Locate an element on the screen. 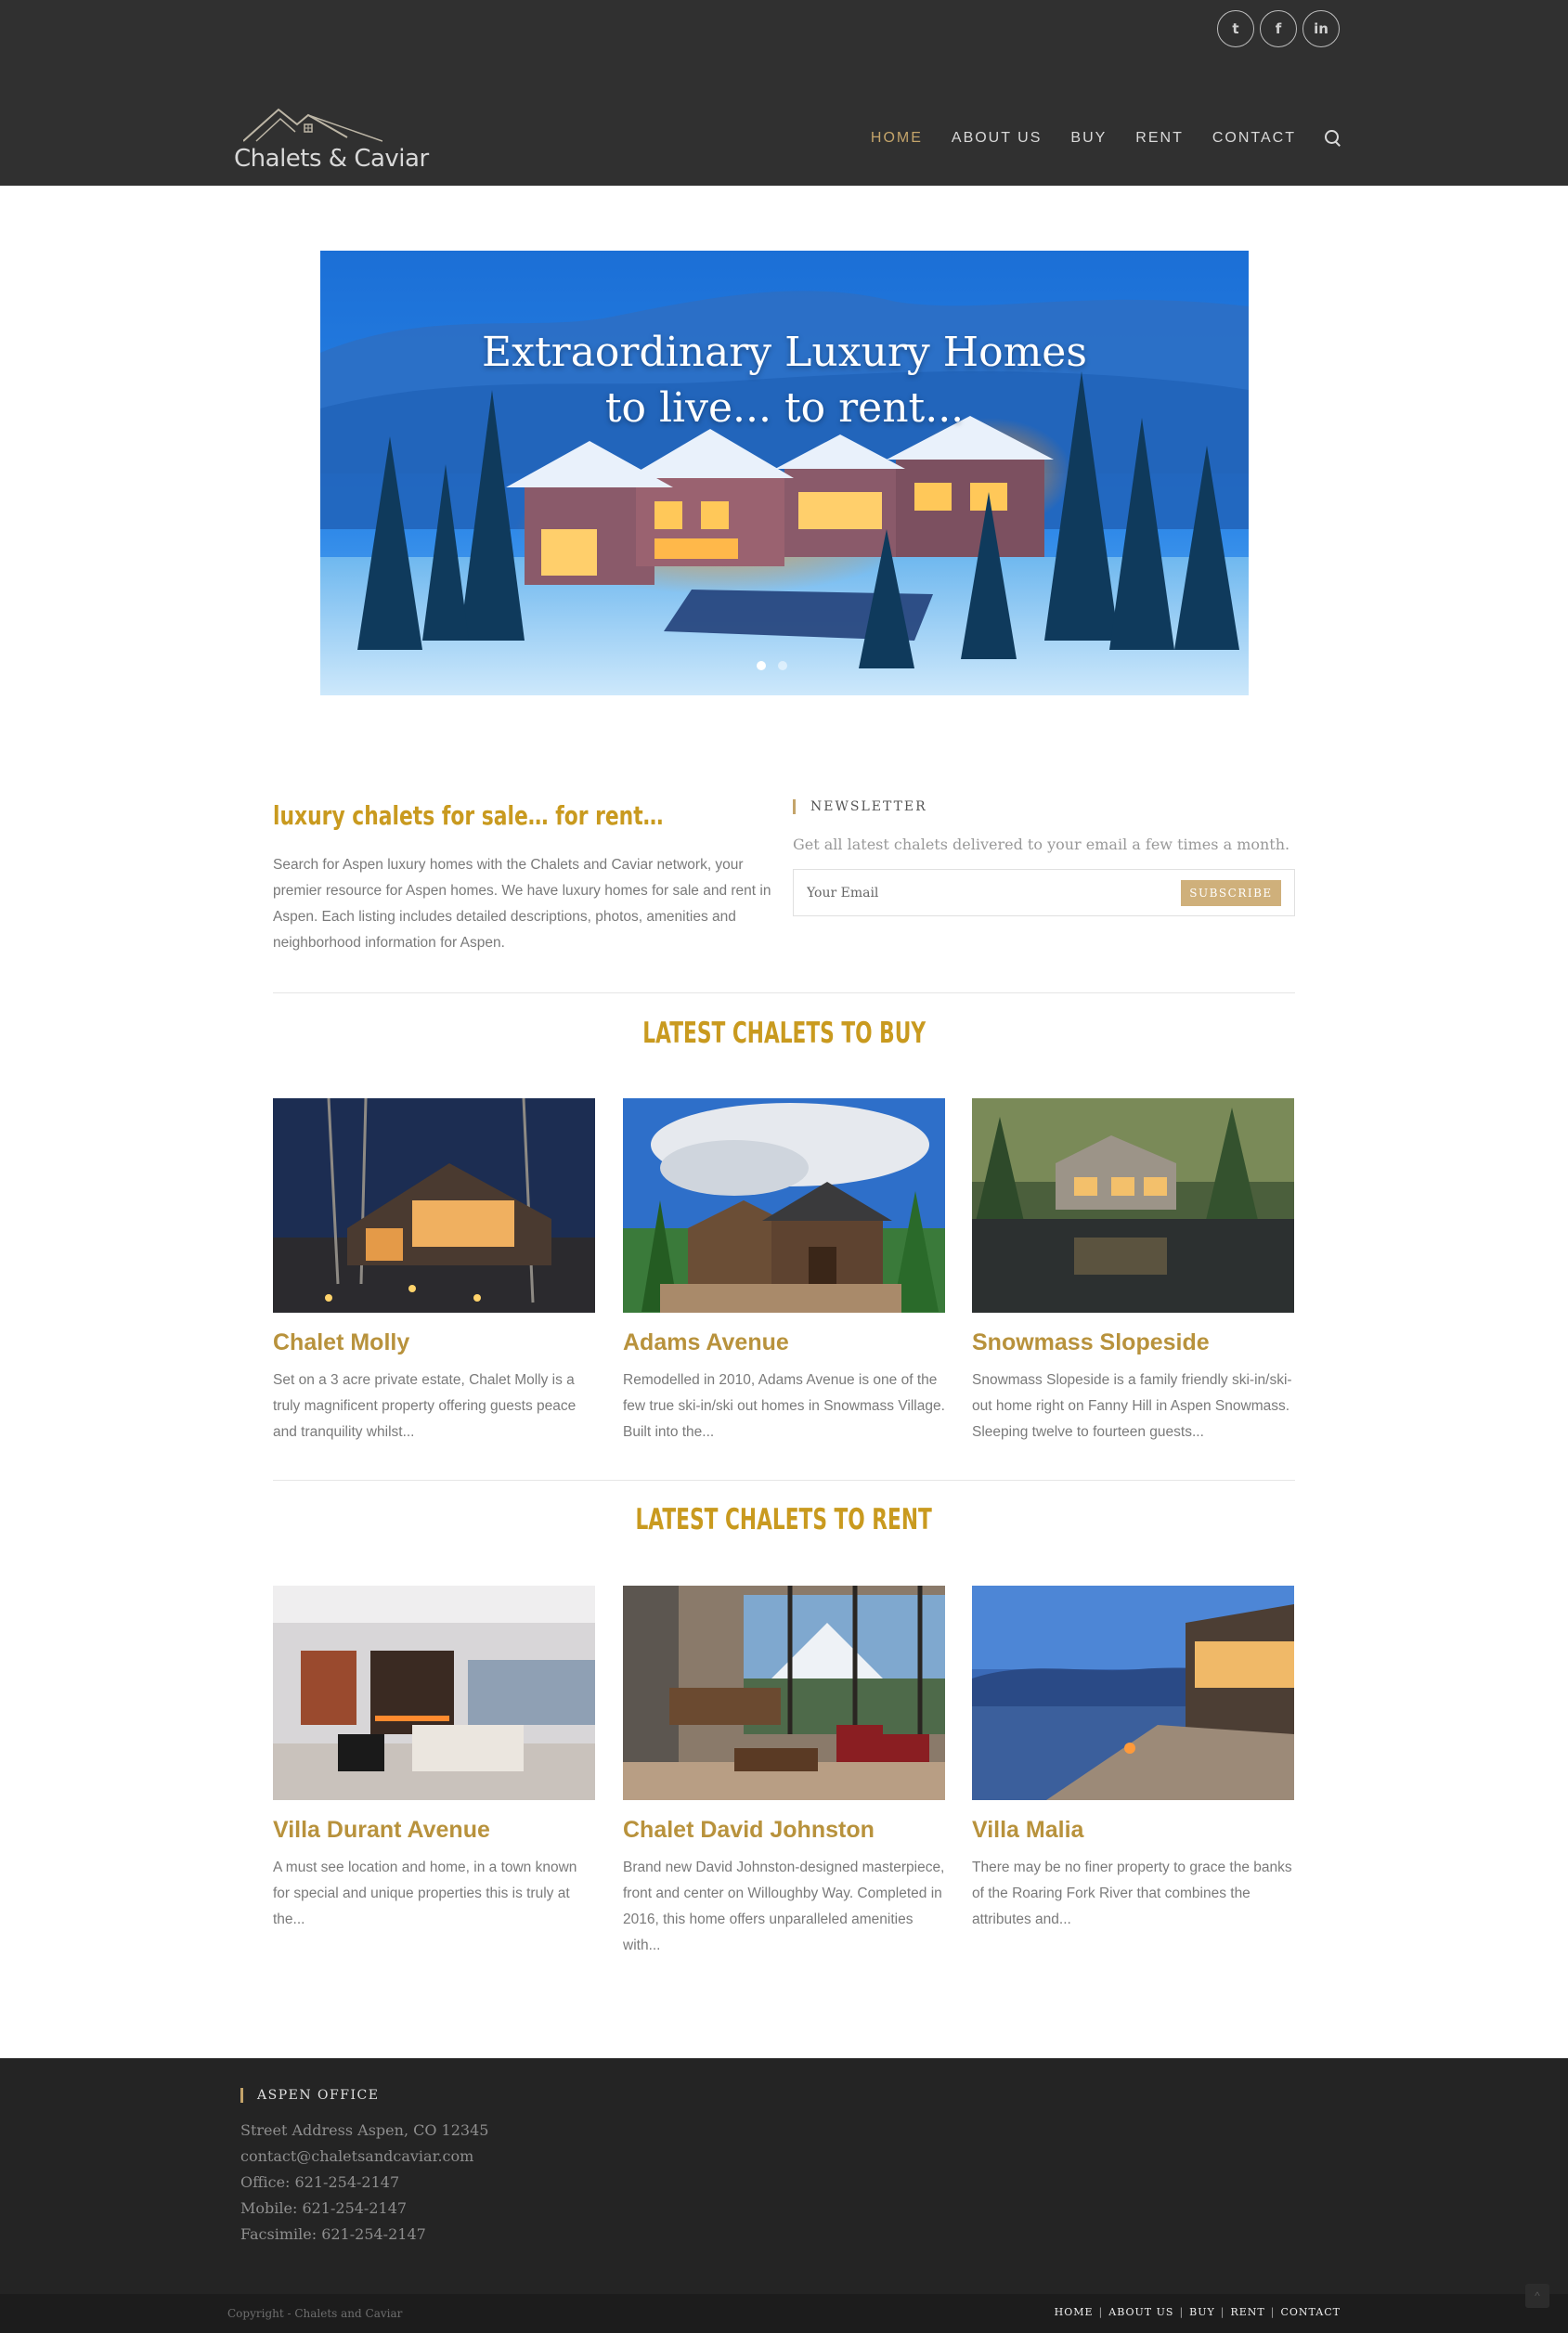 Image resolution: width=1568 pixels, height=2333 pixels. email-field is located at coordinates (983, 893).